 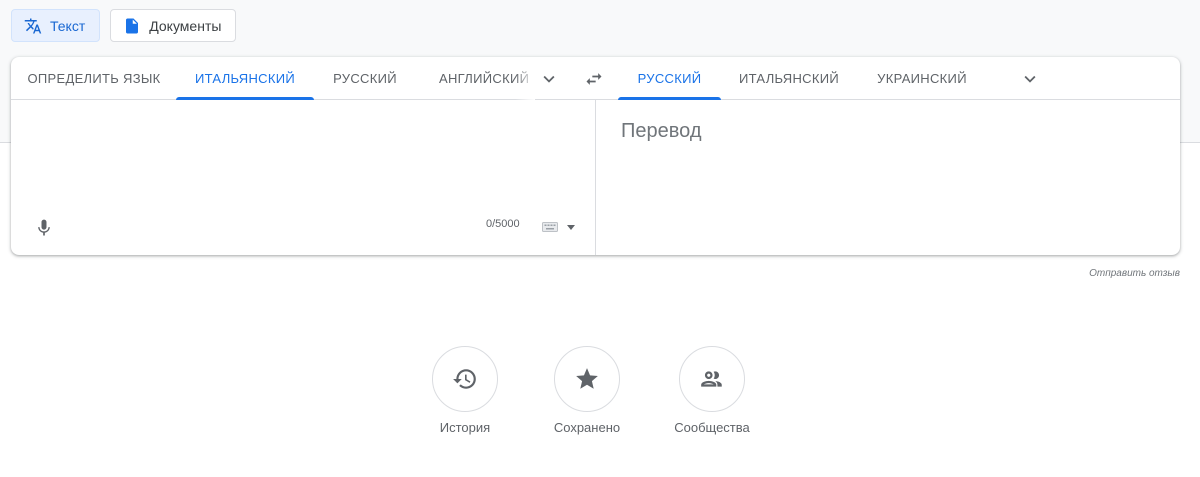 I want to click on history-label: История, so click(x=465, y=427).